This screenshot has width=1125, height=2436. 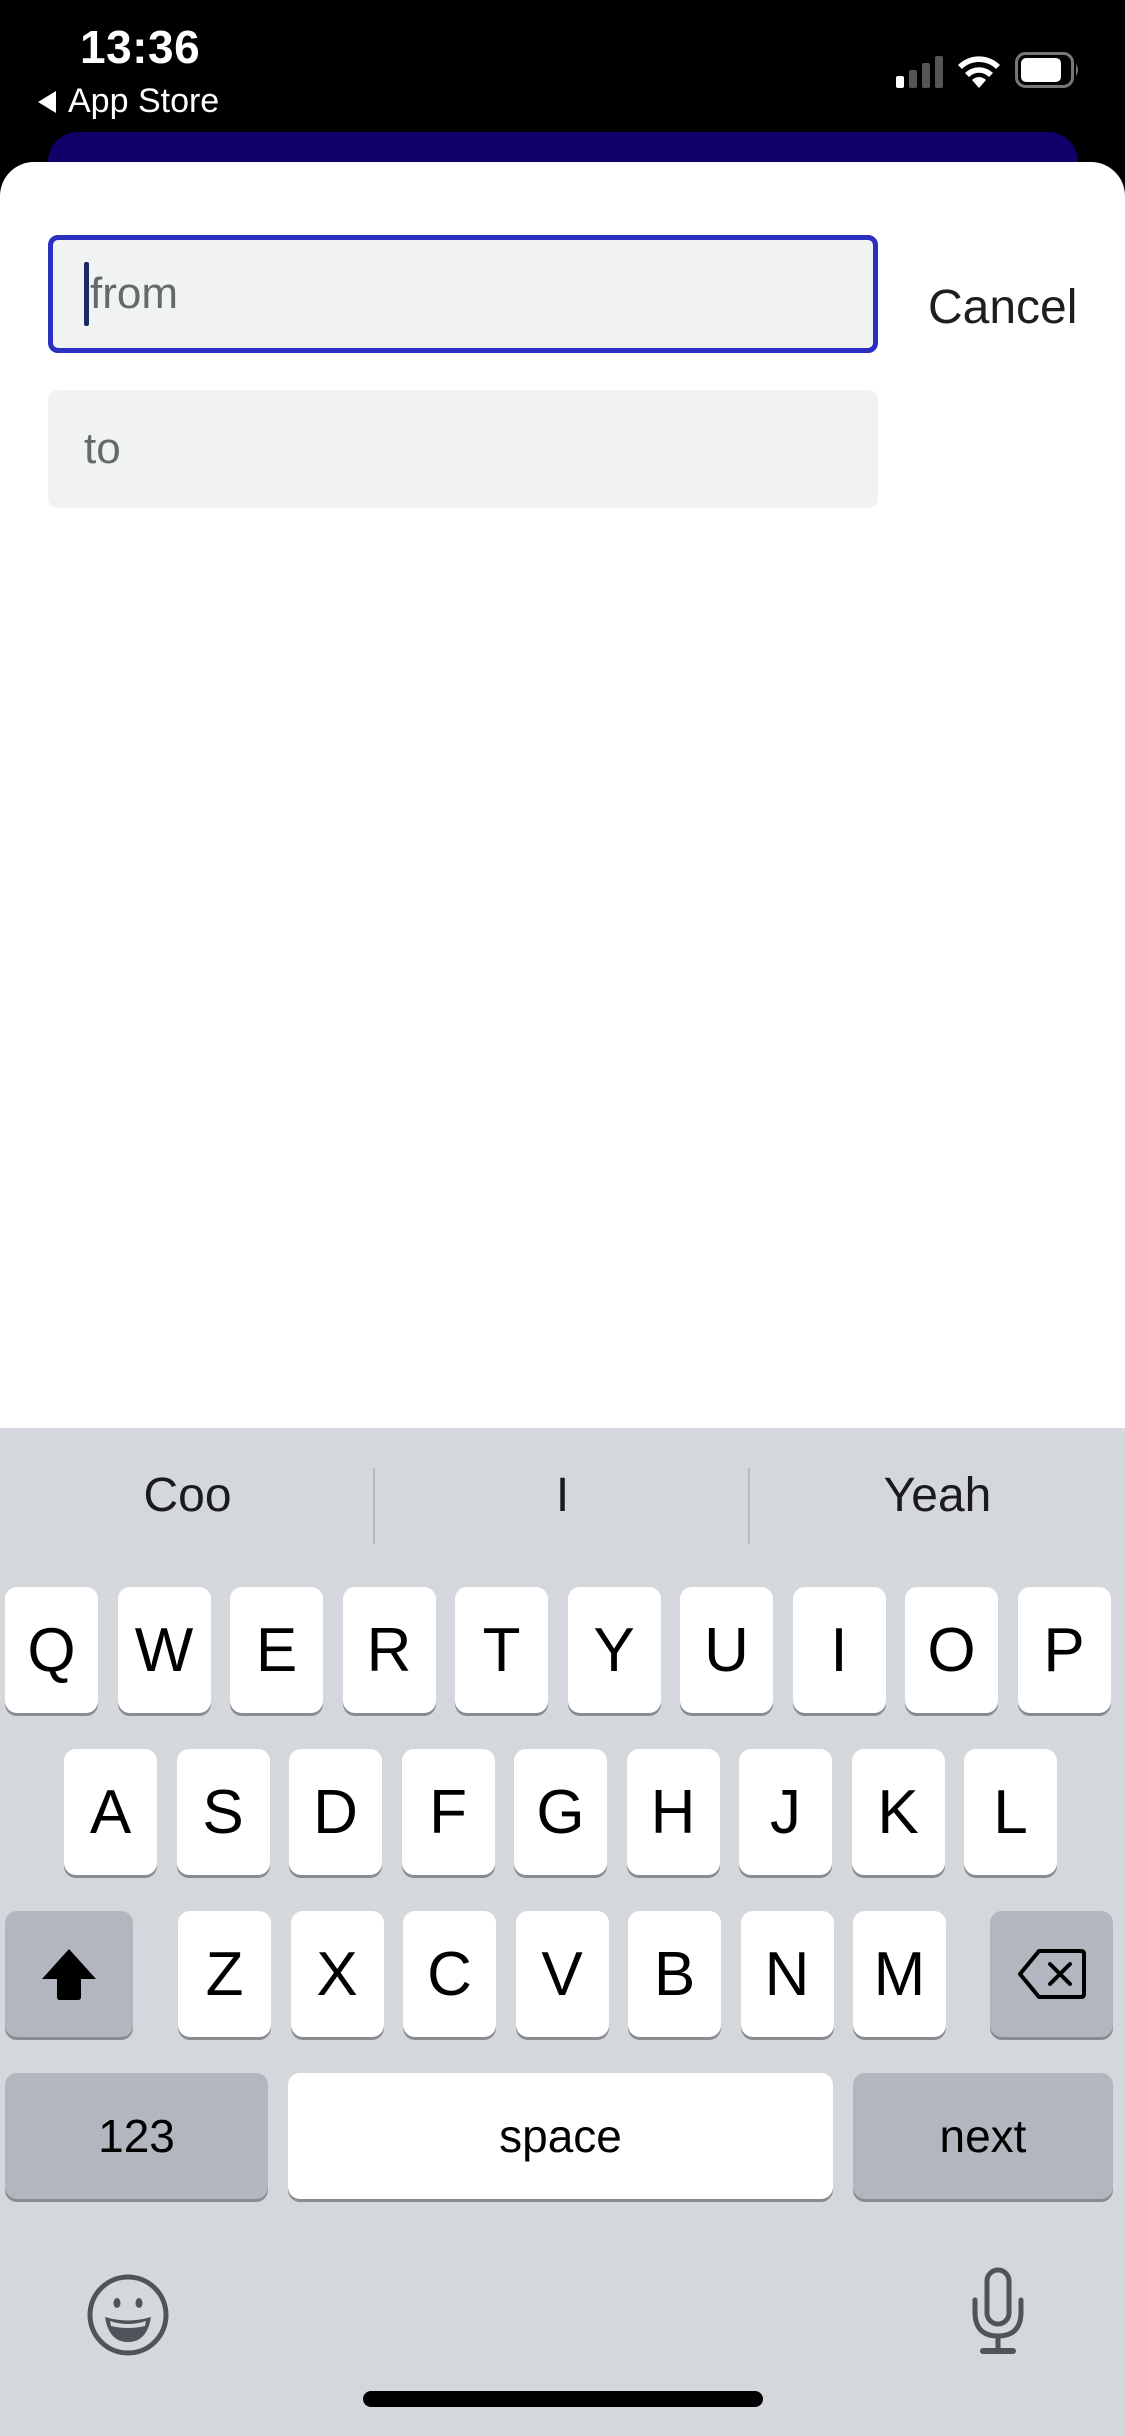 I want to click on text-caret, so click(x=86, y=294).